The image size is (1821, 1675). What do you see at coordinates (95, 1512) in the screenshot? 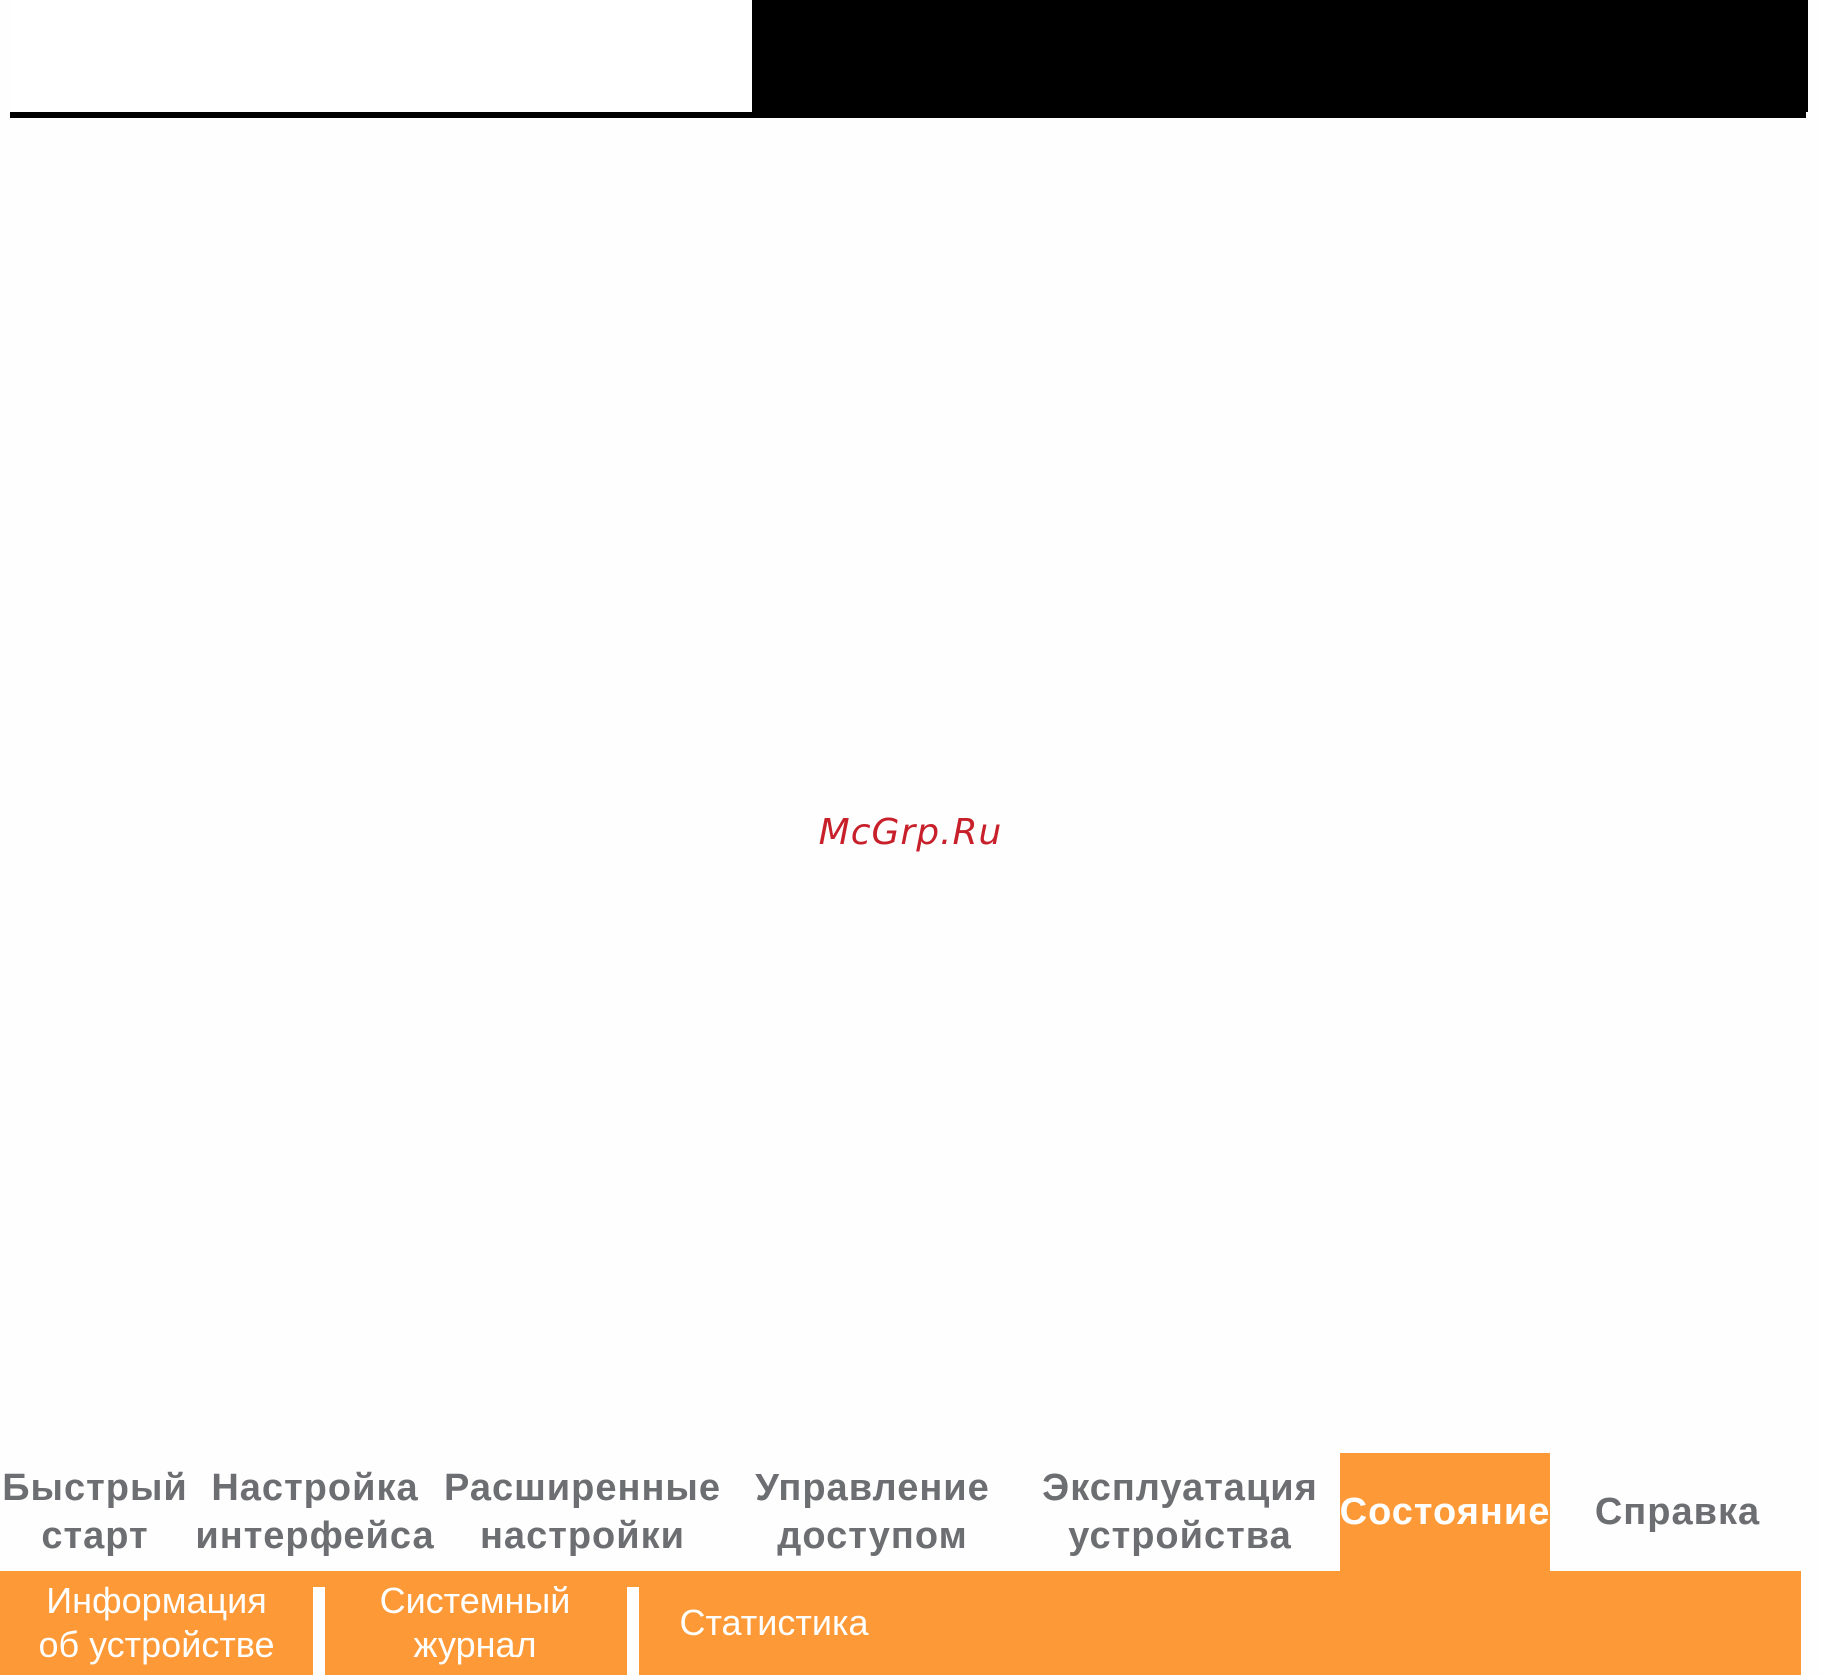
I see `nav-item-quick-start: Быстрый старт` at bounding box center [95, 1512].